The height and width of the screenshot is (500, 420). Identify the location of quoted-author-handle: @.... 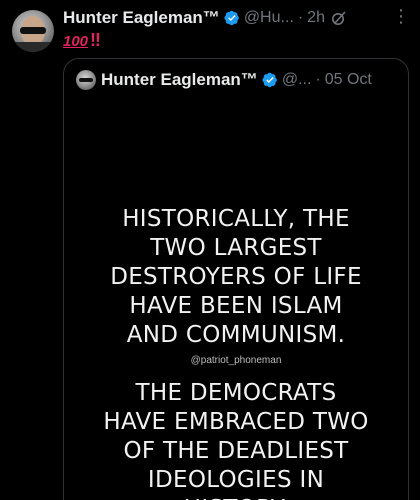
(297, 80).